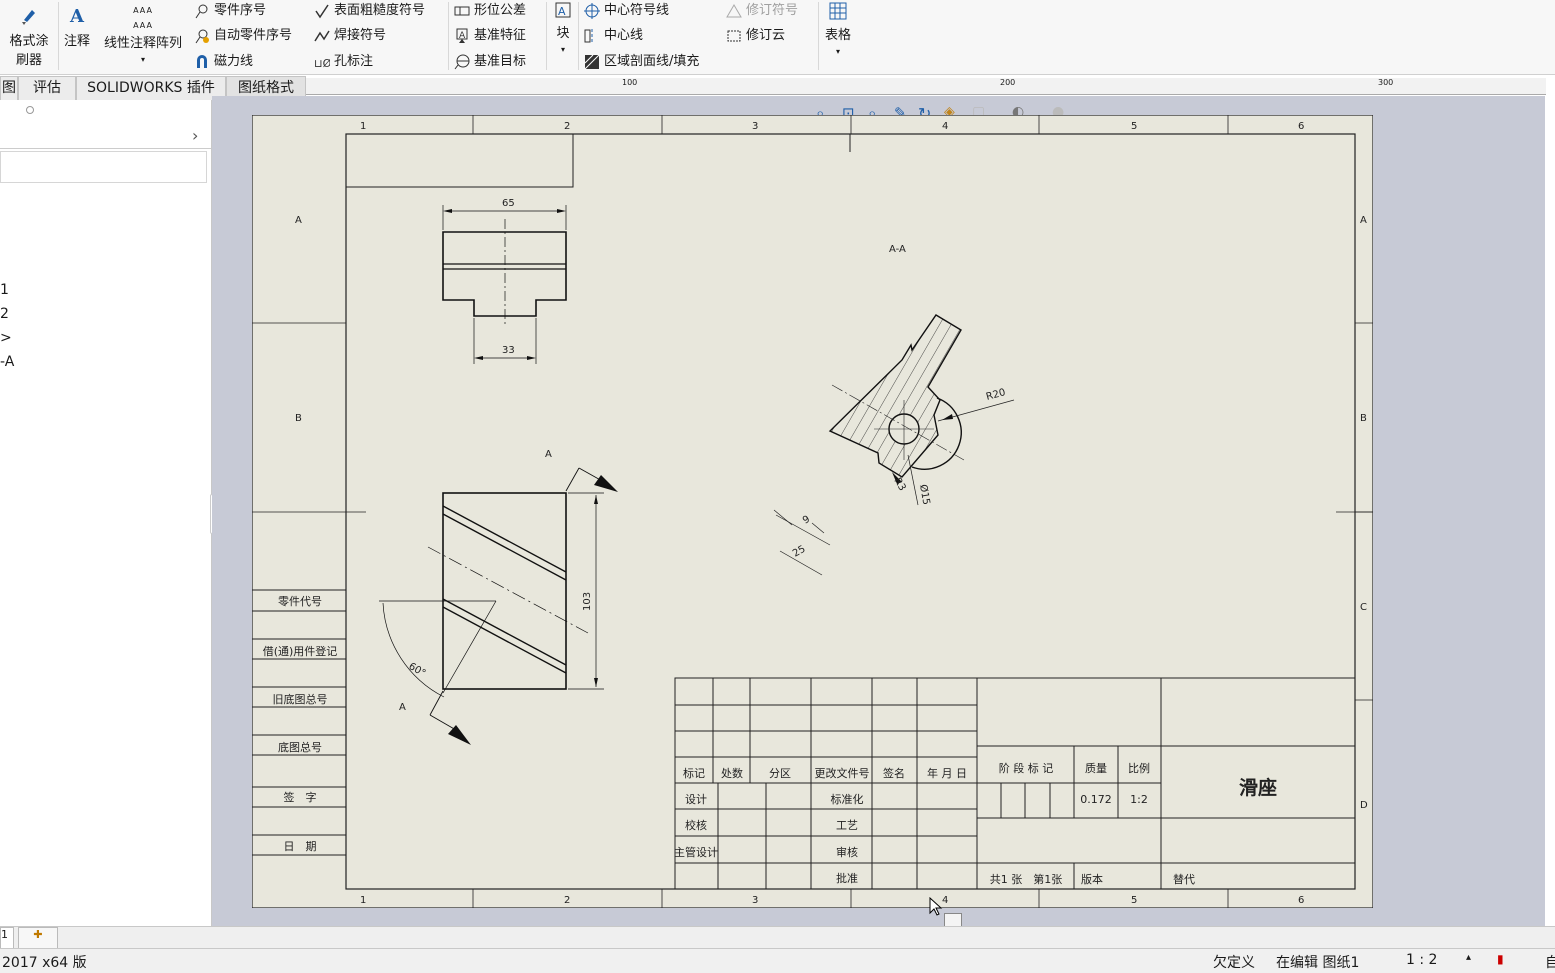 The height and width of the screenshot is (973, 1555). Describe the element at coordinates (350, 34) in the screenshot. I see `weld-symbol-button: 焊接符号` at that location.